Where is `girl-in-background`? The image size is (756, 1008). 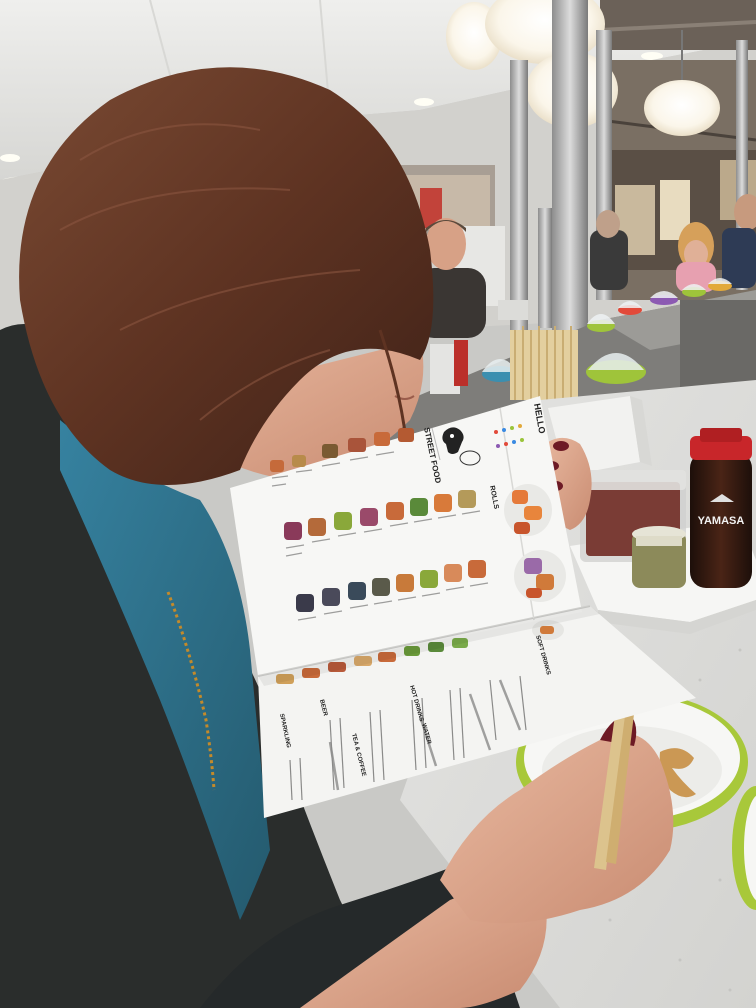 girl-in-background is located at coordinates (696, 257).